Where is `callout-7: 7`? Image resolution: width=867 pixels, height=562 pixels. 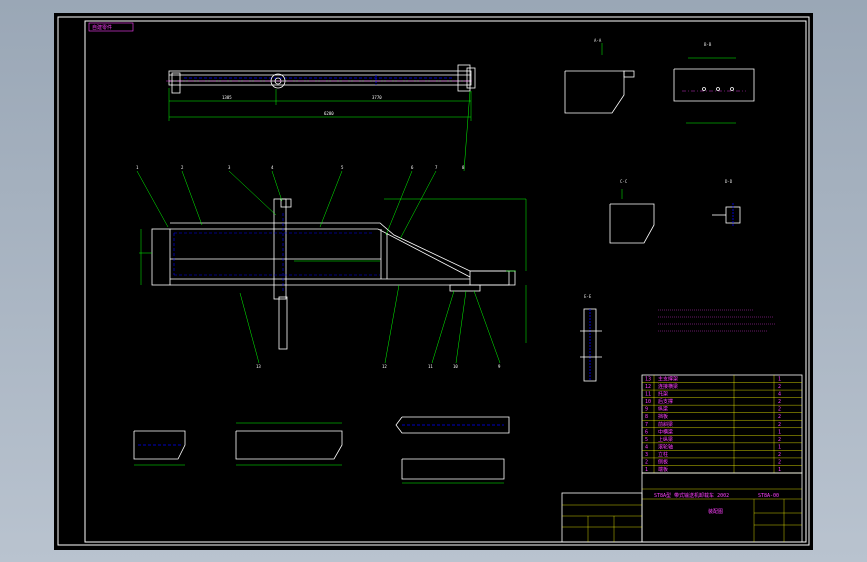
callout-7: 7 is located at coordinates (436, 167).